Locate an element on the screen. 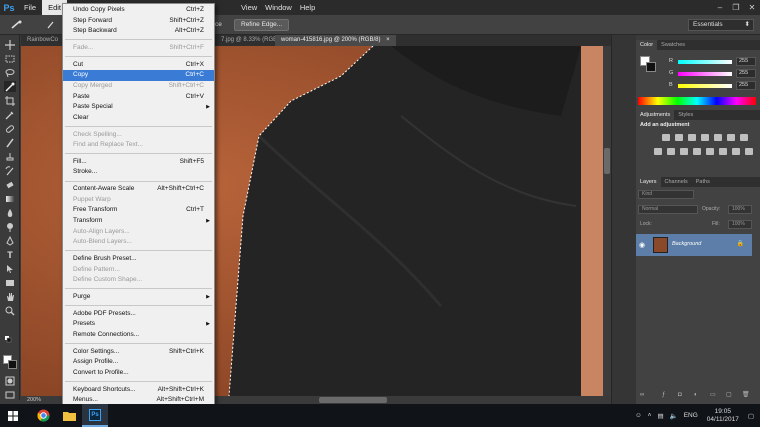  history-brush-tool-icon is located at coordinates (10, 170).